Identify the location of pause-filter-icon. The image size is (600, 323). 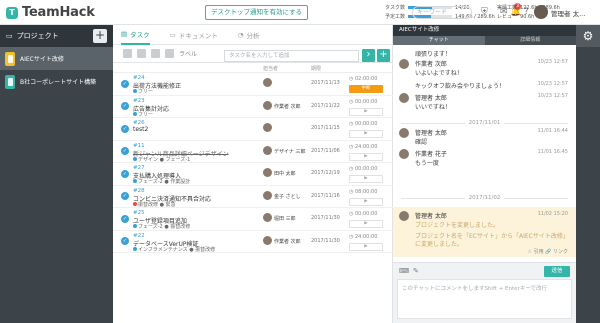
(141, 53).